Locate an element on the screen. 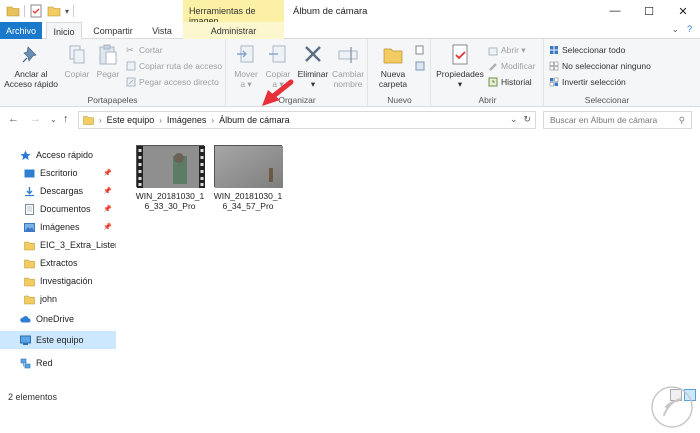 This screenshot has width=700, height=433. select-all-button: Seleccionar todo is located at coordinates (587, 50).